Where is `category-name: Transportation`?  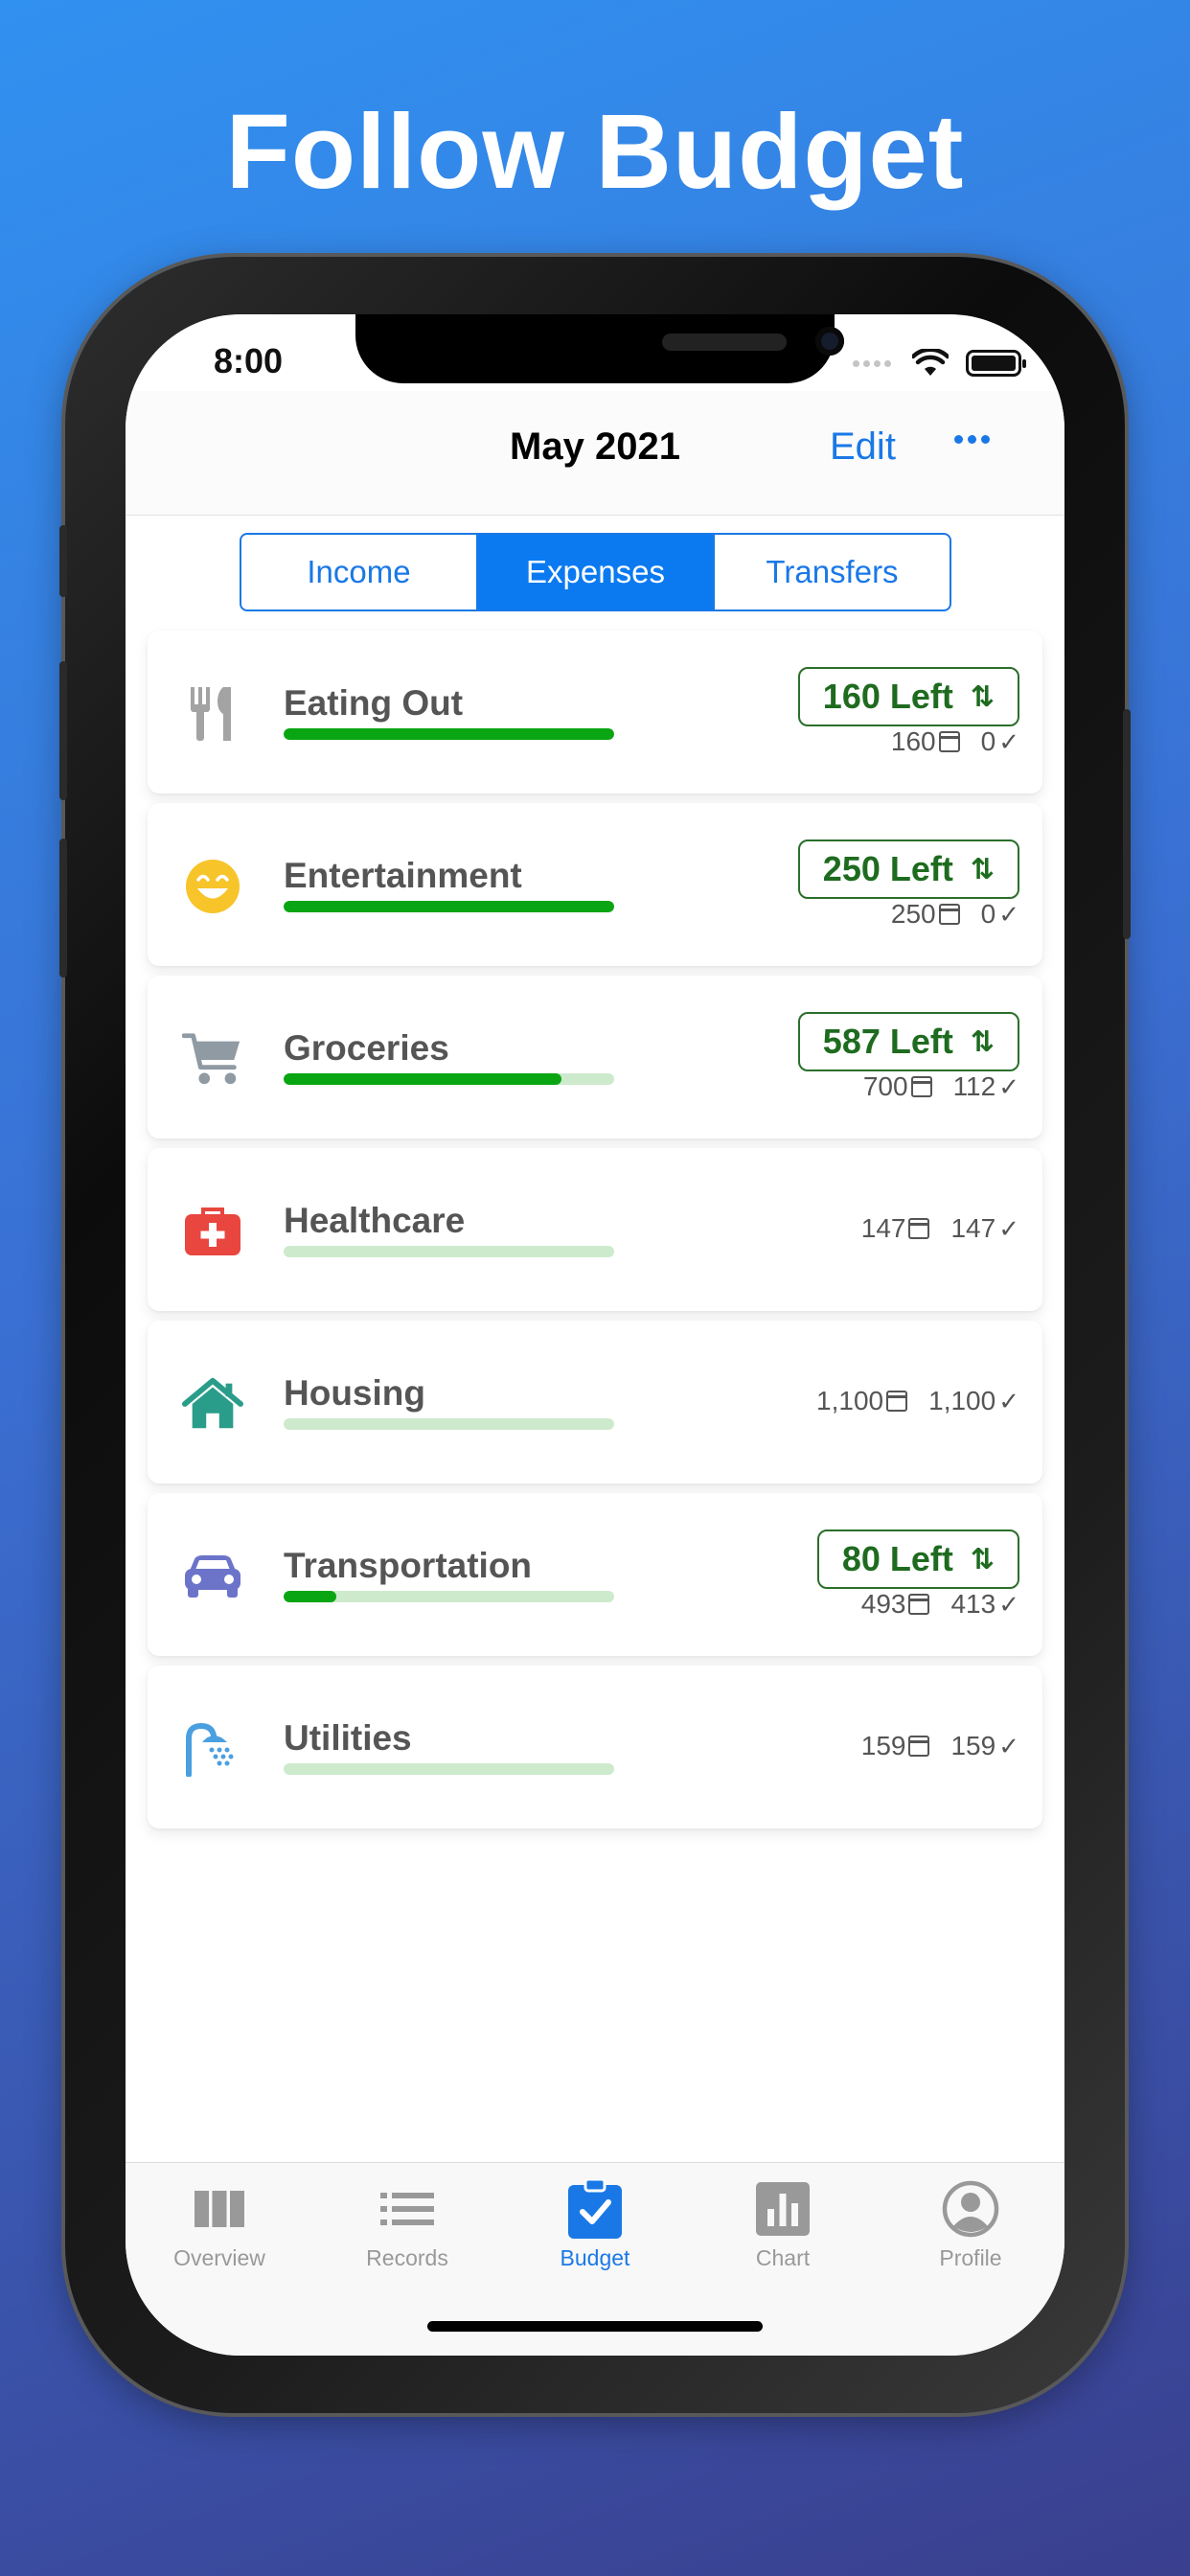
category-name: Transportation is located at coordinates (409, 1565).